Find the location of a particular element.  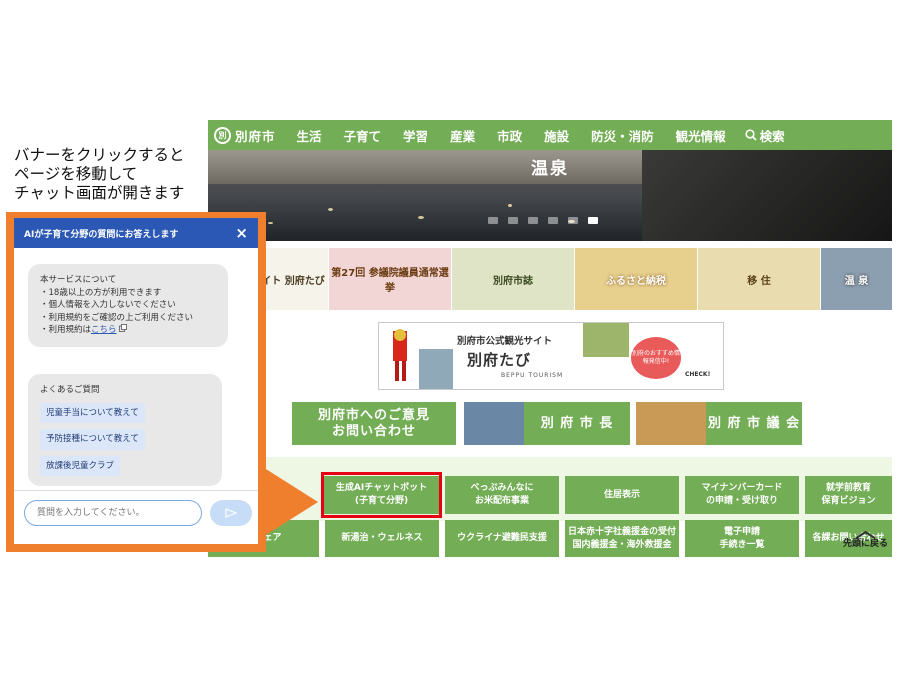

mayor-label: 別 府 市 長 is located at coordinates (577, 423).